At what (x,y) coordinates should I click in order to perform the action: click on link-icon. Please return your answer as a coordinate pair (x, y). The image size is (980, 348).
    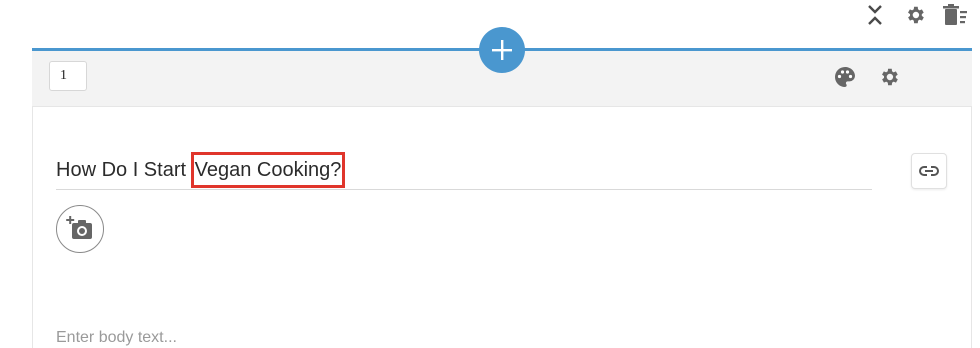
    Looking at the image, I should click on (929, 171).